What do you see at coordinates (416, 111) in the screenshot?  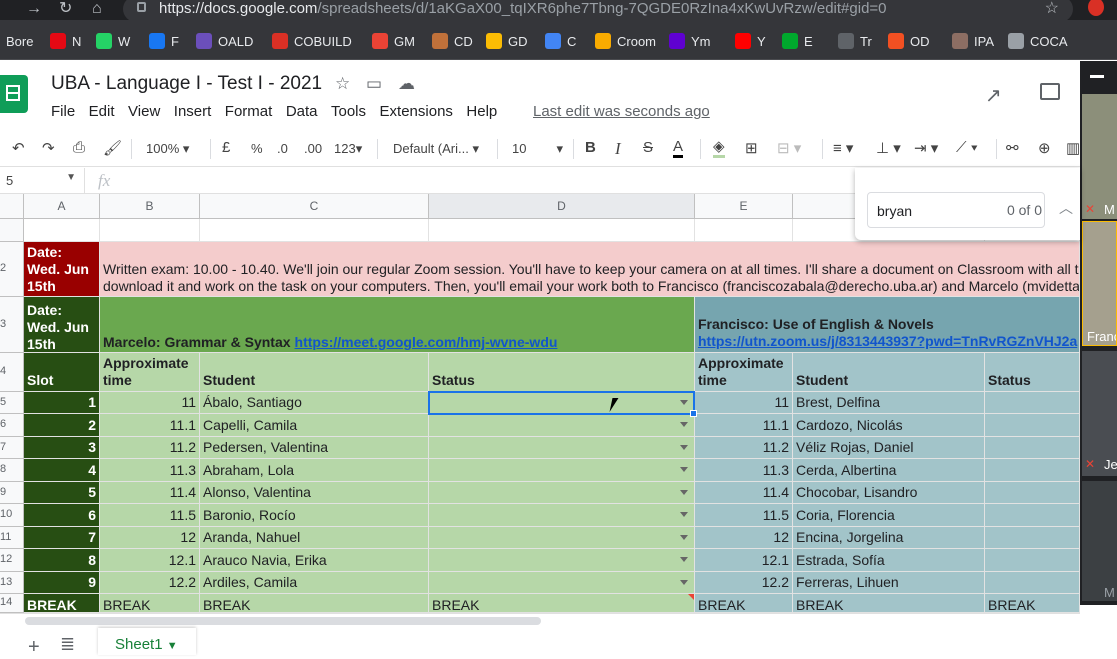 I see `menu-extensions: Extensions` at bounding box center [416, 111].